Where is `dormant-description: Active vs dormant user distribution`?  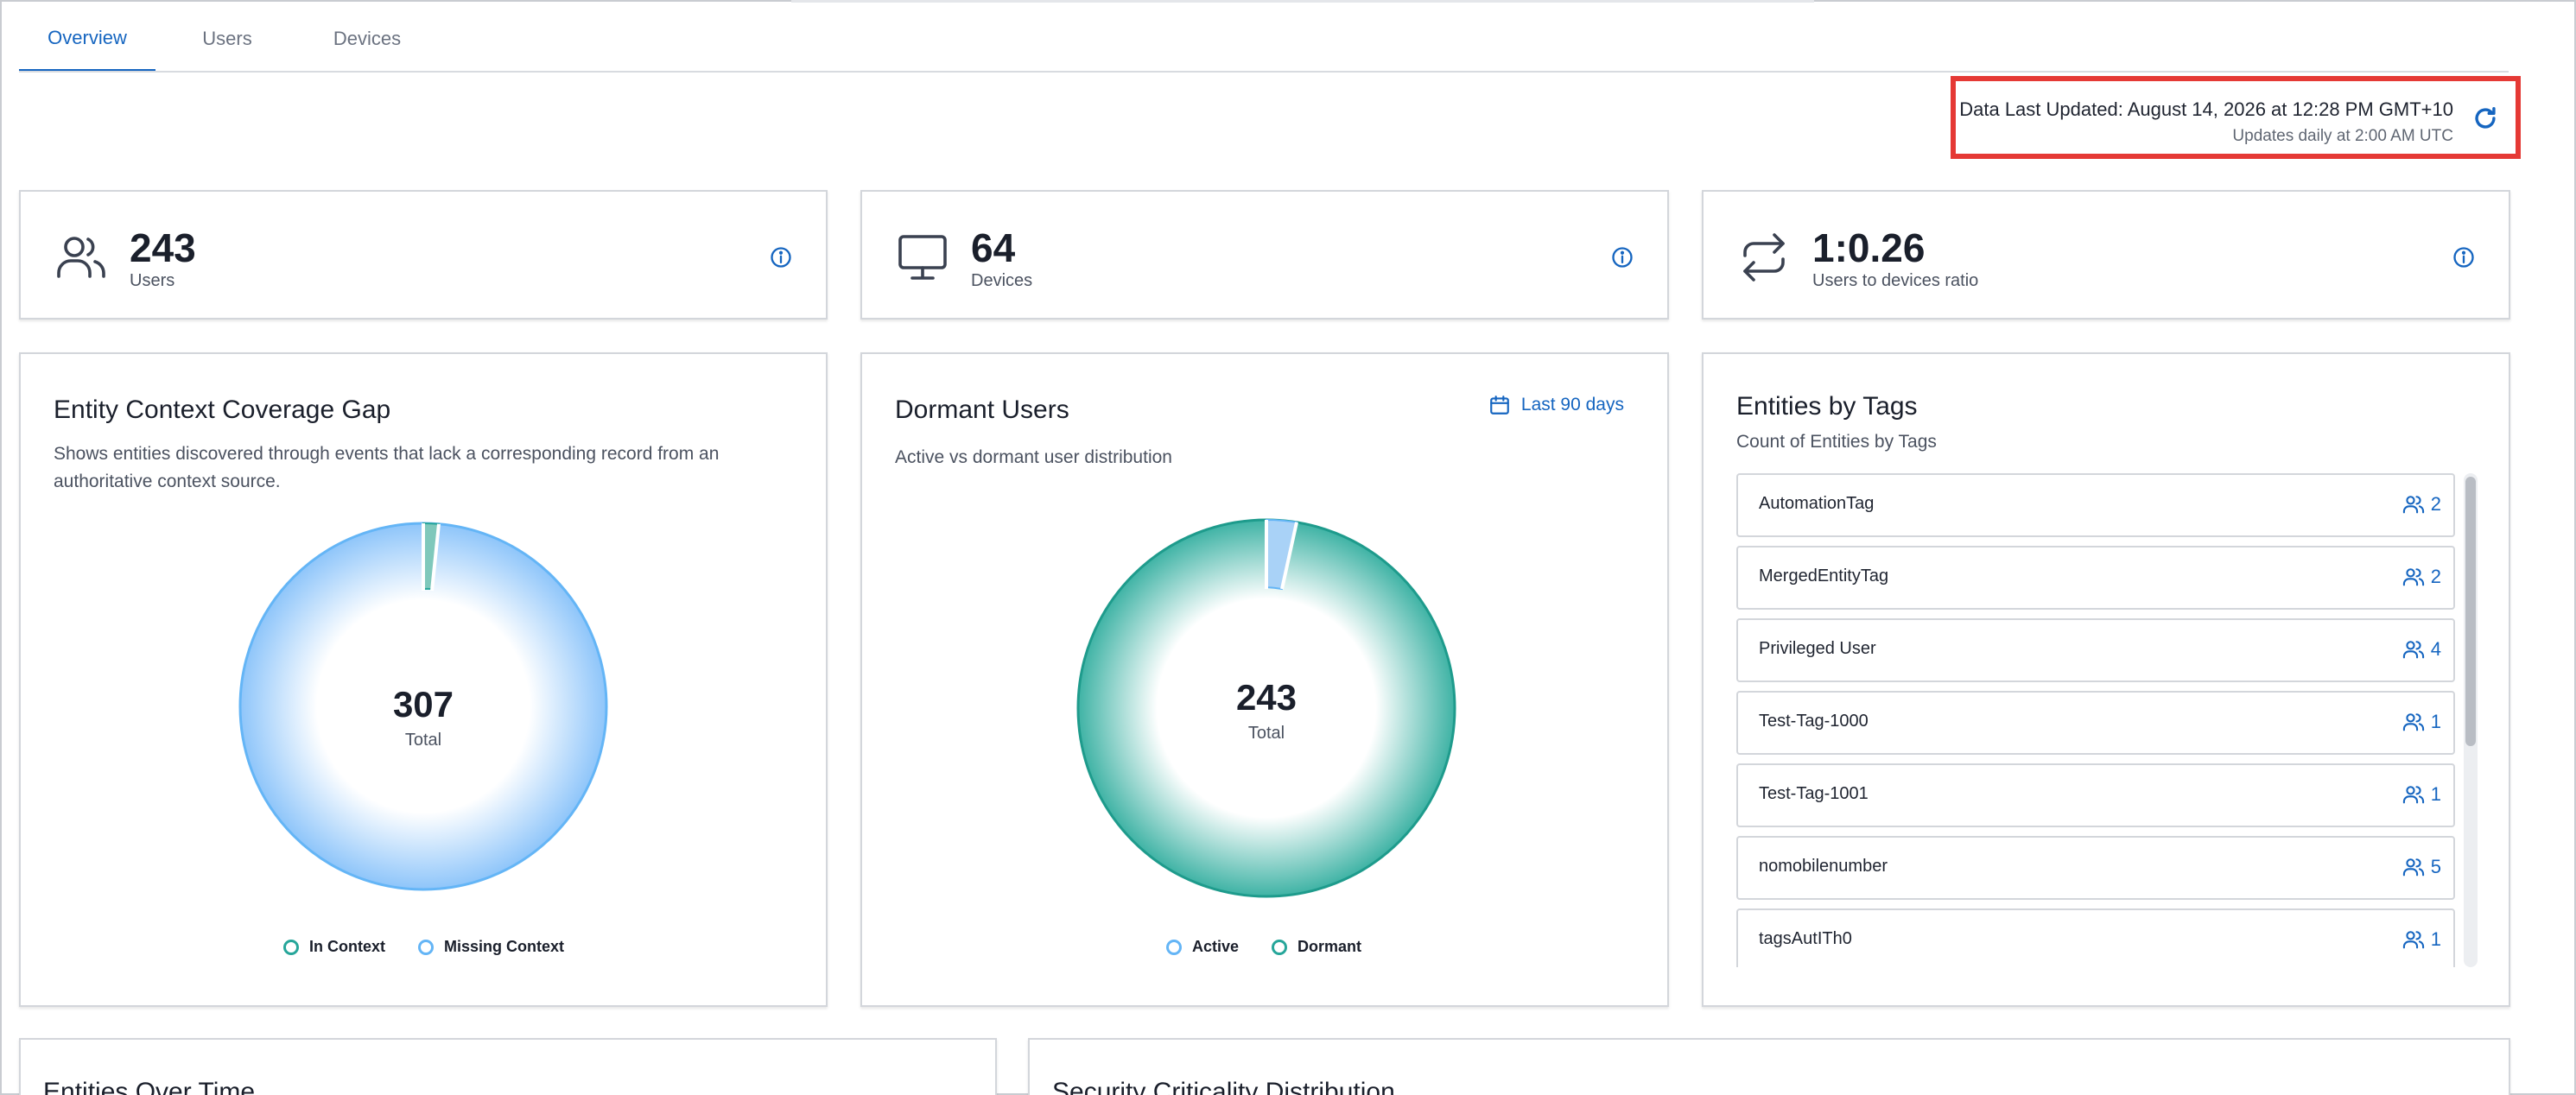 dormant-description: Active vs dormant user distribution is located at coordinates (1033, 457).